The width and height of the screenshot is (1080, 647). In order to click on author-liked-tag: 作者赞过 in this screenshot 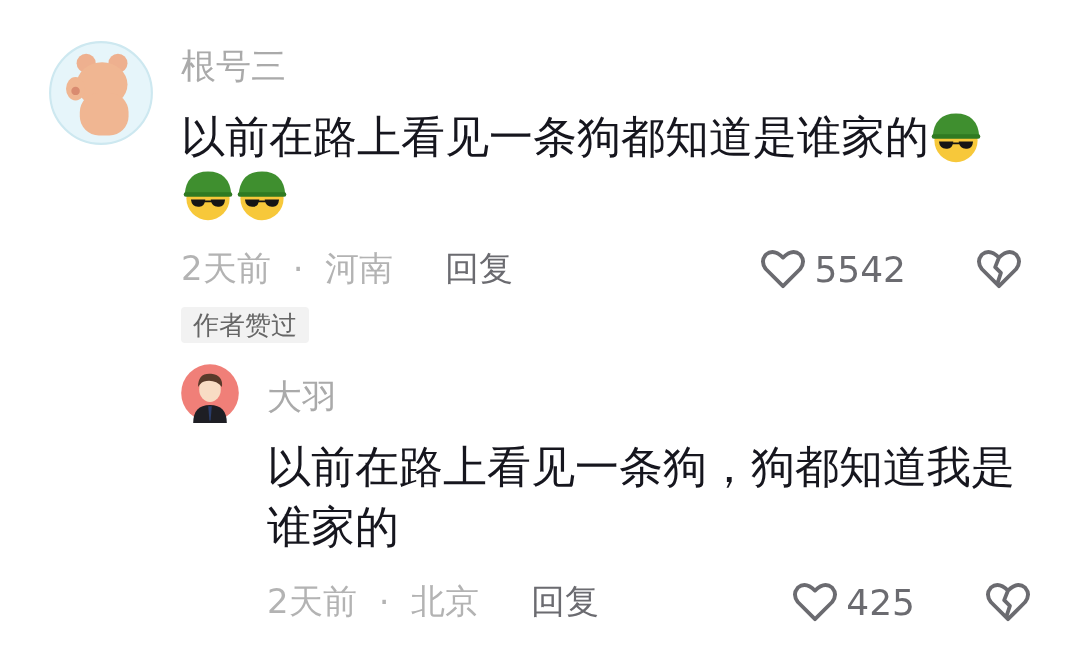, I will do `click(245, 325)`.